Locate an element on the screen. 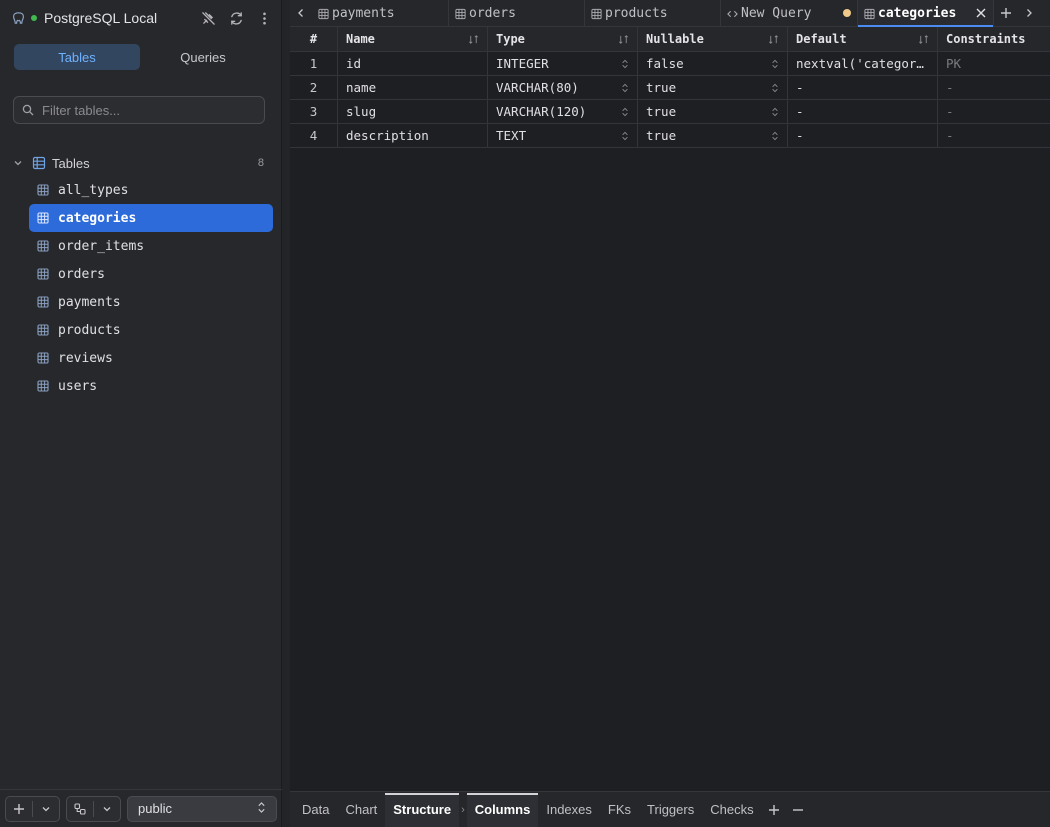 This screenshot has width=1050, height=827. sidebar-table-reviews: reviews is located at coordinates (151, 358).